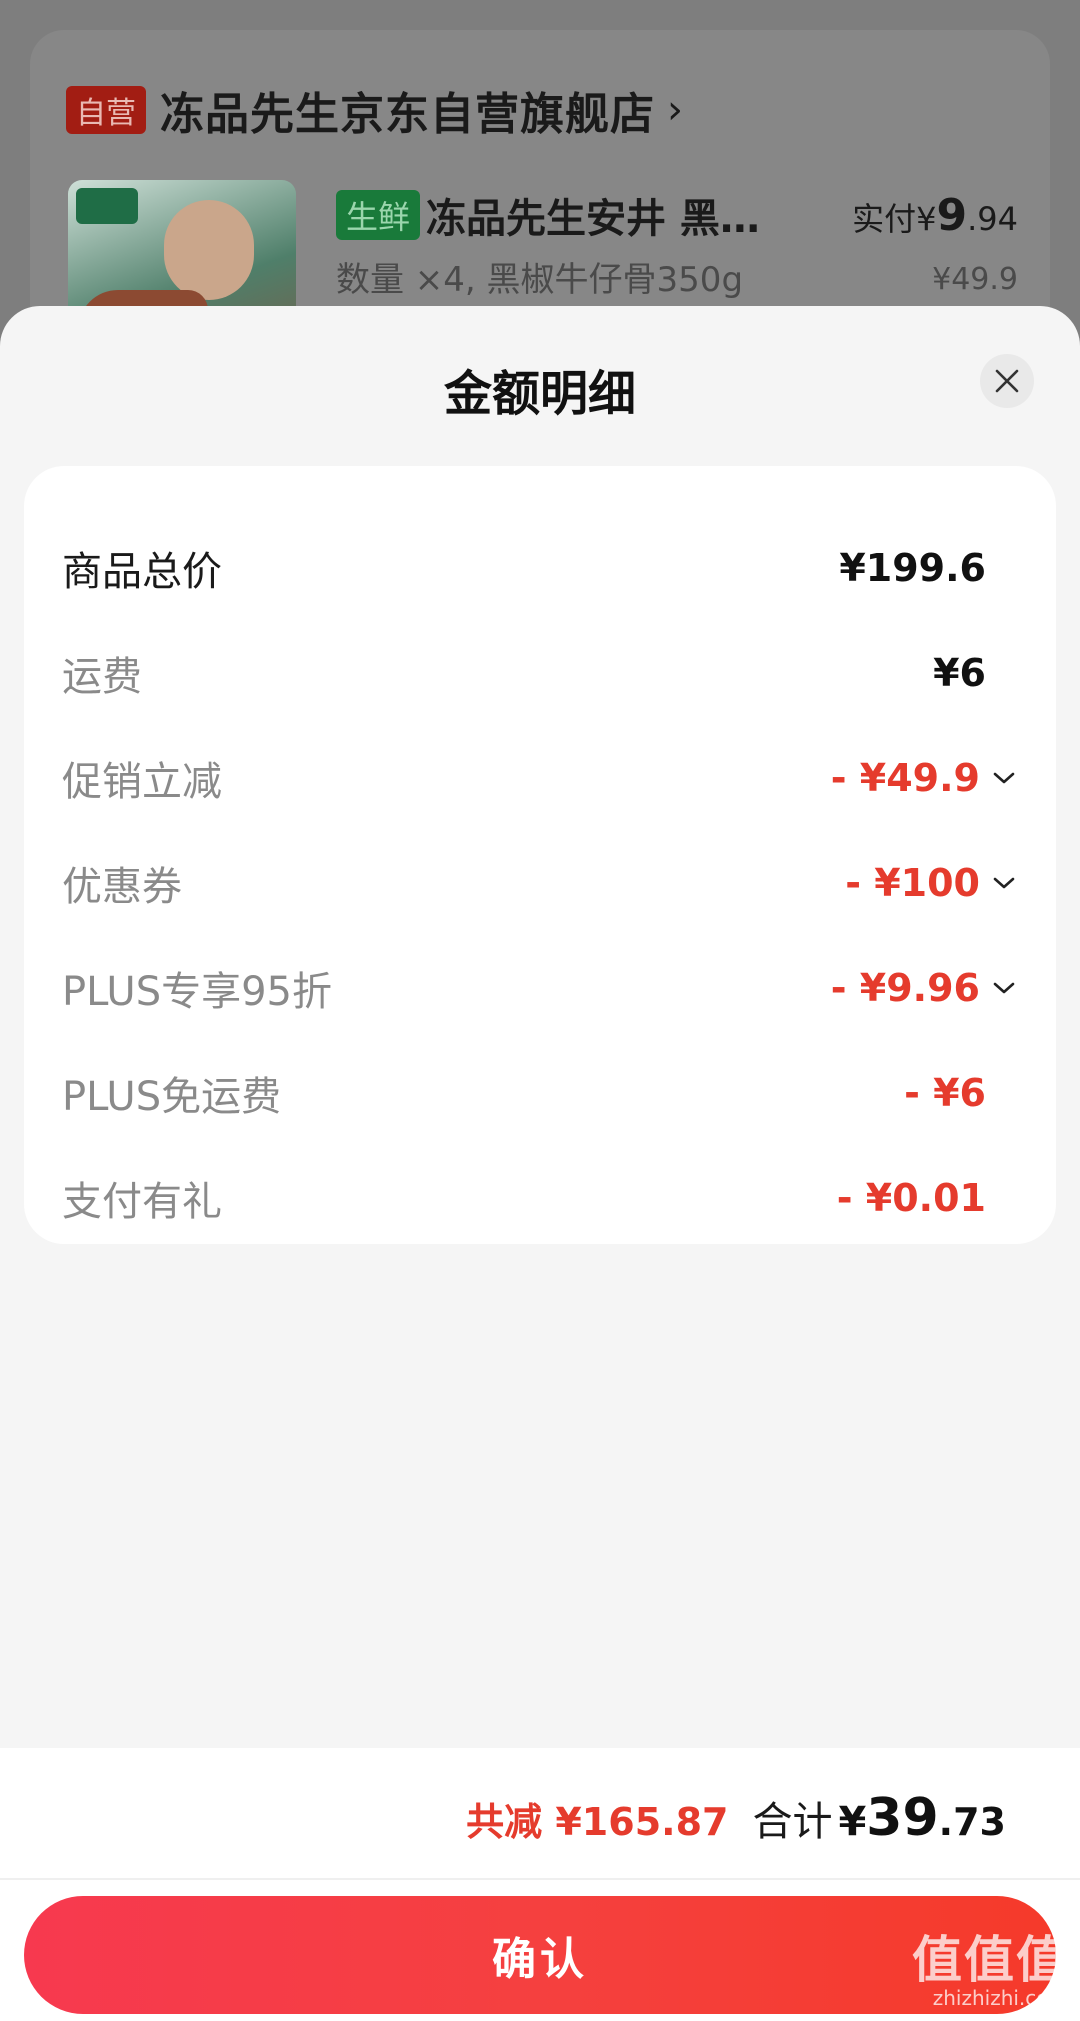 Image resolution: width=1080 pixels, height=2021 pixels. What do you see at coordinates (905, 778) in the screenshot?
I see `detail-value: - ¥49.9` at bounding box center [905, 778].